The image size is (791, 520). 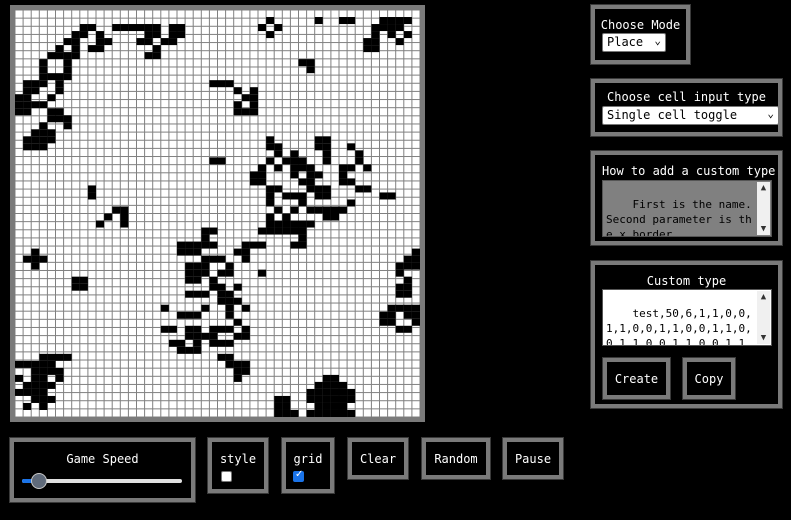 I want to click on grid-checkbox, so click(x=298, y=475).